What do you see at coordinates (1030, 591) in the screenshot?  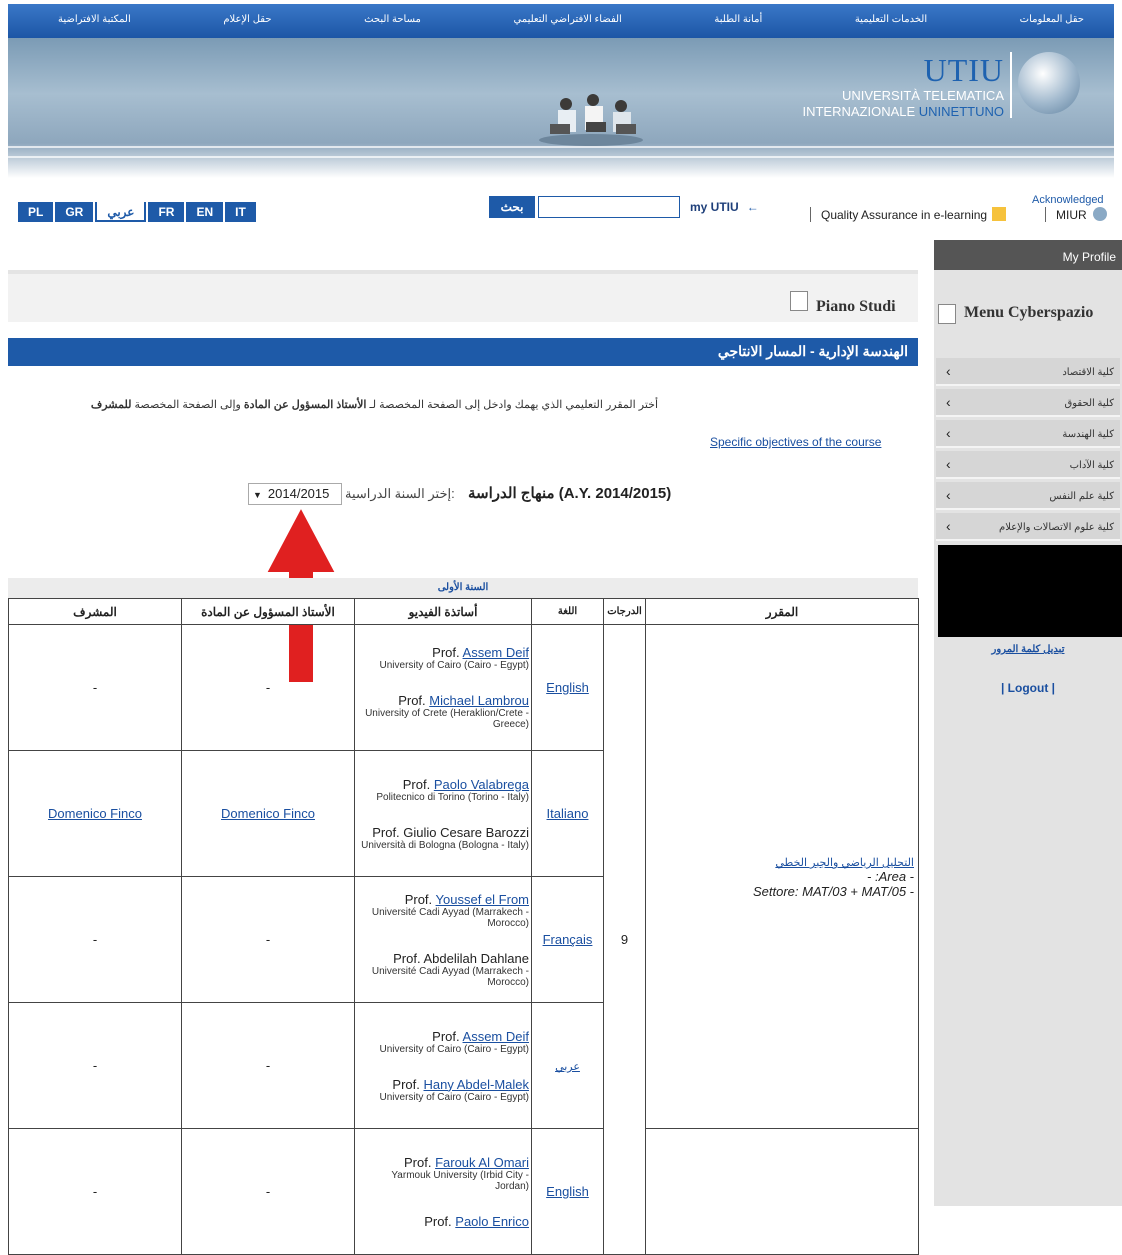 I see `sidebar-media-box` at bounding box center [1030, 591].